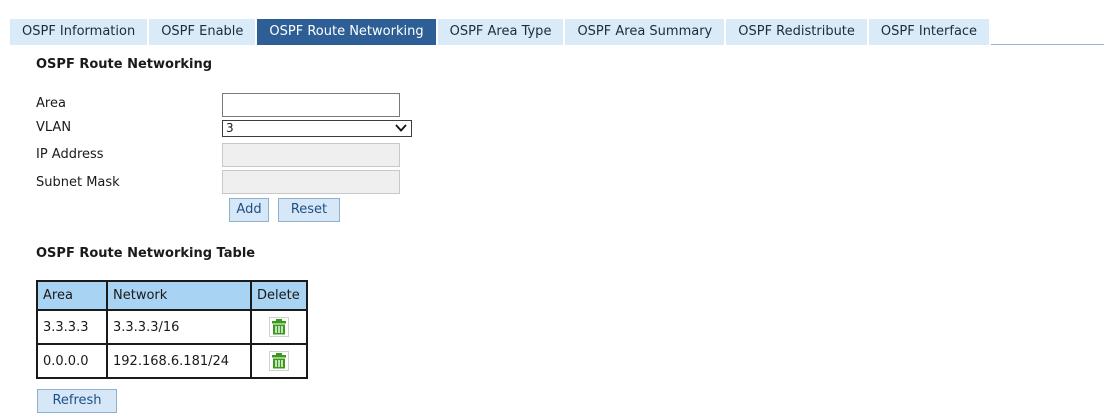 Image resolution: width=1104 pixels, height=418 pixels. What do you see at coordinates (797, 32) in the screenshot?
I see `tab-ospf-redistribute: OSPF Redistribute` at bounding box center [797, 32].